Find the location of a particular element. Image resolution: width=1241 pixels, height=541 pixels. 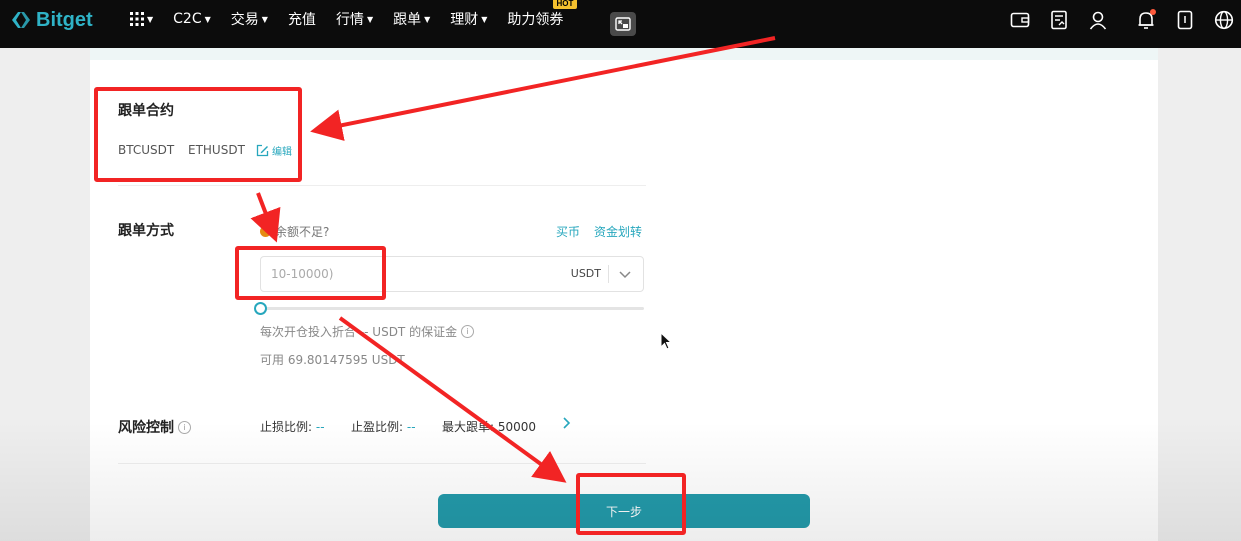

nav-coupons: 助力领券 HOT is located at coordinates (542, 14).